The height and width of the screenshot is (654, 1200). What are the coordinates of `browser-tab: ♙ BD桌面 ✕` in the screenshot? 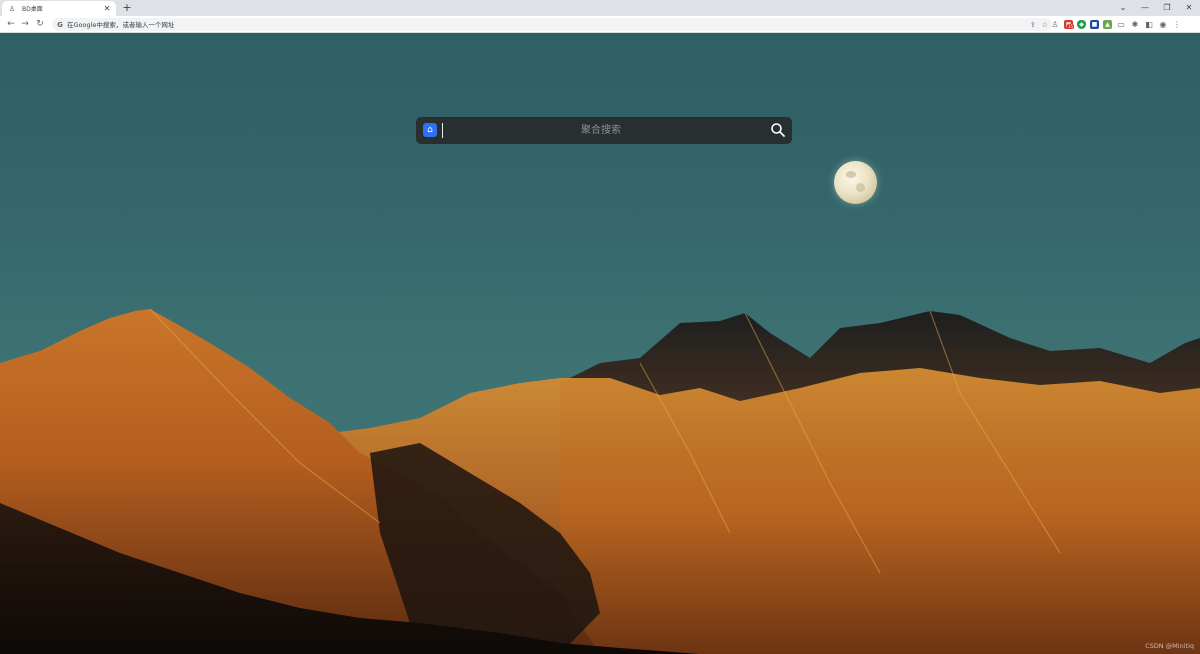 It's located at (59, 8).